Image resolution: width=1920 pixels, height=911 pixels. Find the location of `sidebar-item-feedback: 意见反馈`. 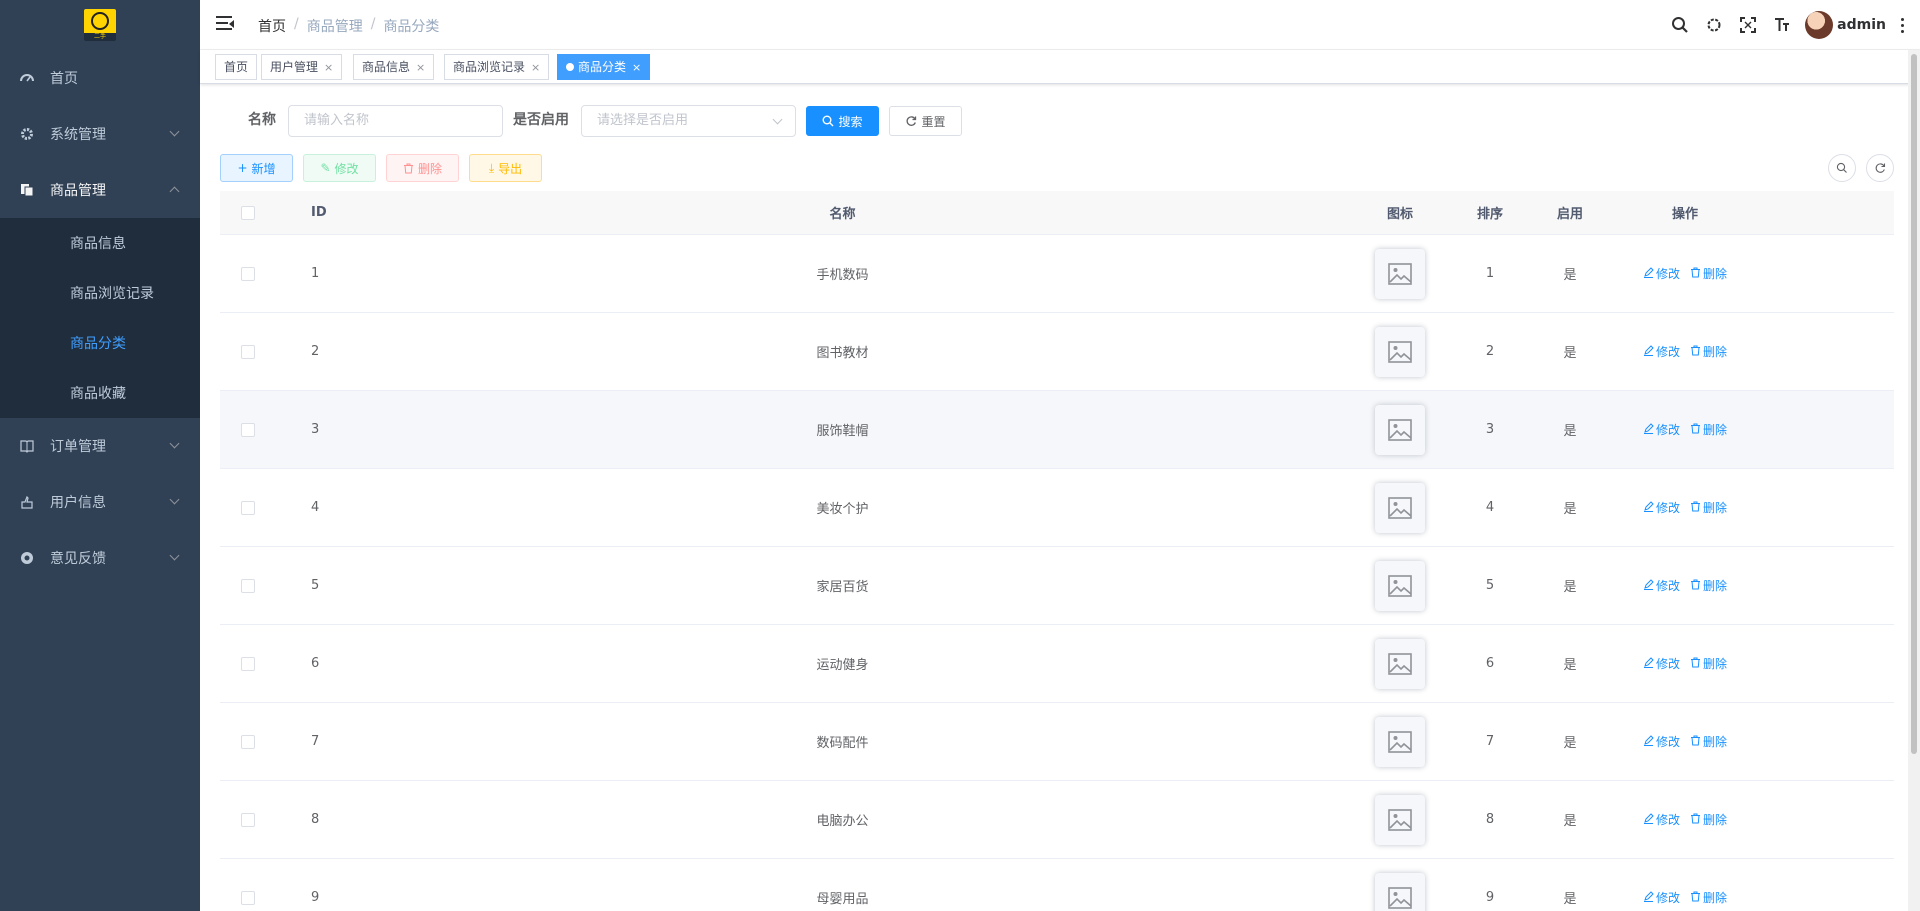

sidebar-item-feedback: 意见反馈 is located at coordinates (100, 558).